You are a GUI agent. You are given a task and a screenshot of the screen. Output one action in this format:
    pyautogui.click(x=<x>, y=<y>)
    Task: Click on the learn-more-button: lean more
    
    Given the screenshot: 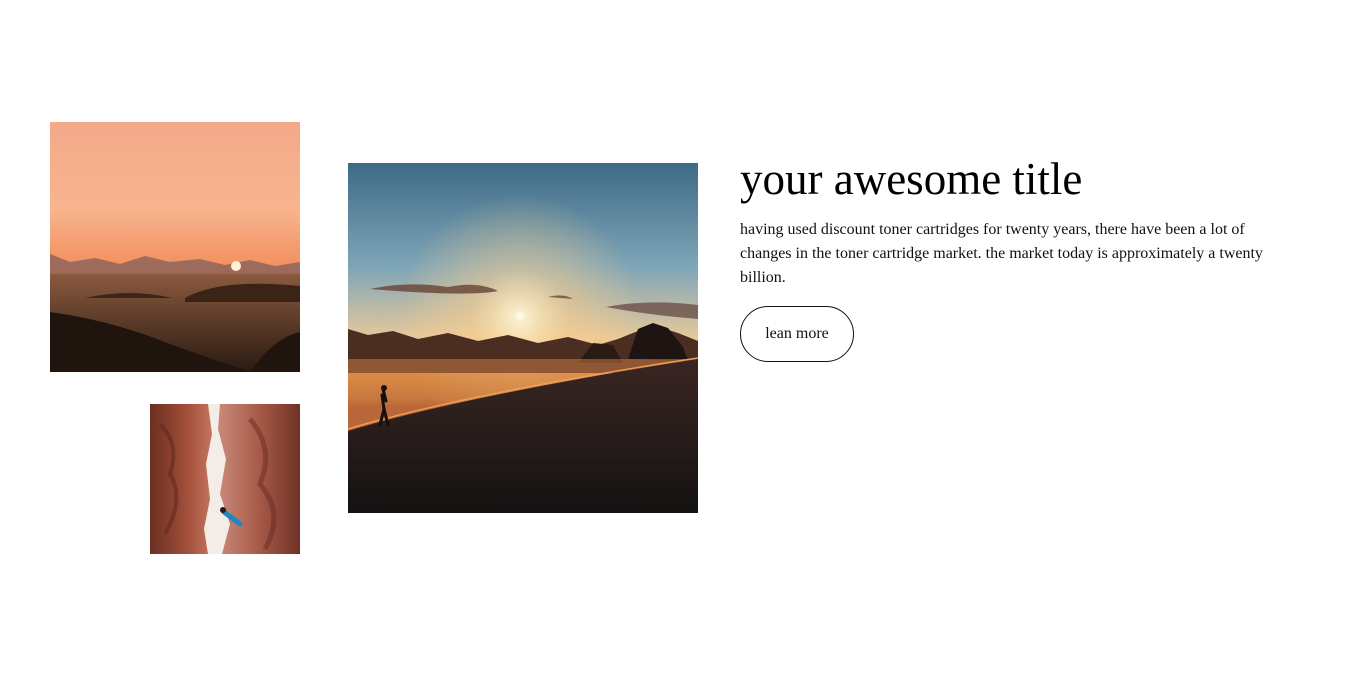 What is the action you would take?
    pyautogui.click(x=797, y=334)
    